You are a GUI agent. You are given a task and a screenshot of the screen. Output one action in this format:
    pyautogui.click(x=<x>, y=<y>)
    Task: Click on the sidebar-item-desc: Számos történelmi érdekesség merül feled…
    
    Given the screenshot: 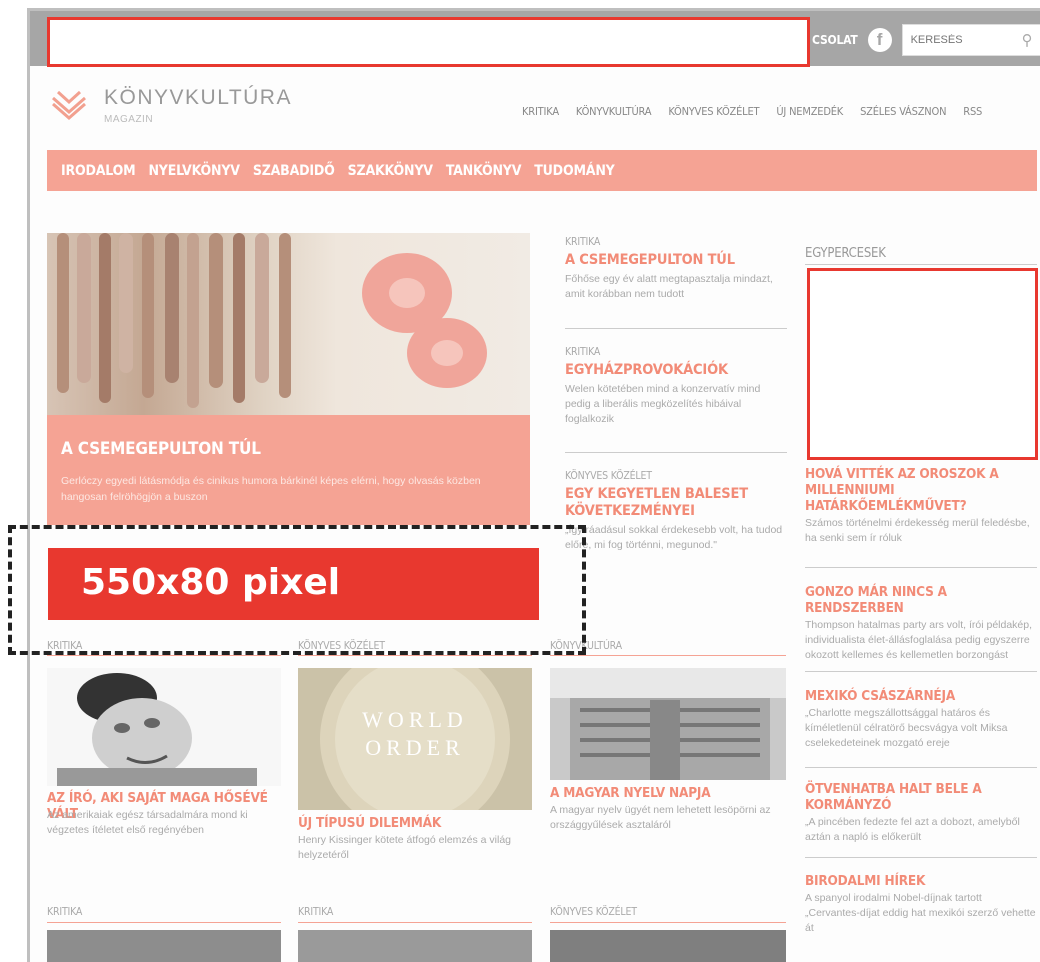 What is the action you would take?
    pyautogui.click(x=917, y=530)
    